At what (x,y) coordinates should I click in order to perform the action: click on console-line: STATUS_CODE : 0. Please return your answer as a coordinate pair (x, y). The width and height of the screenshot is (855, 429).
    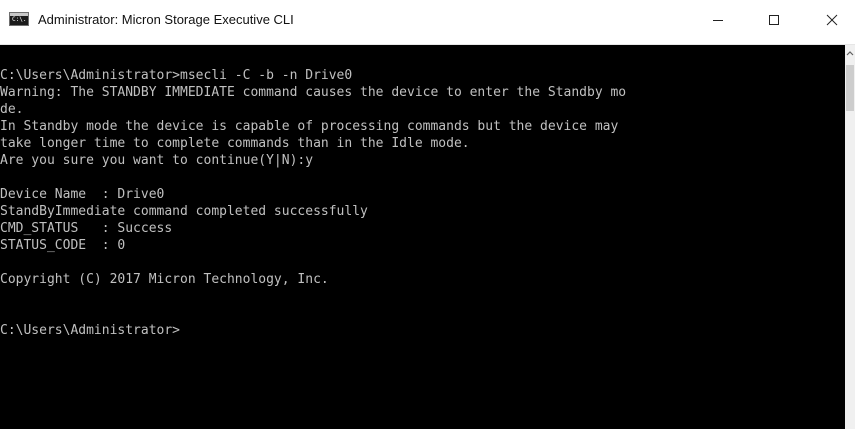
    Looking at the image, I should click on (63, 245).